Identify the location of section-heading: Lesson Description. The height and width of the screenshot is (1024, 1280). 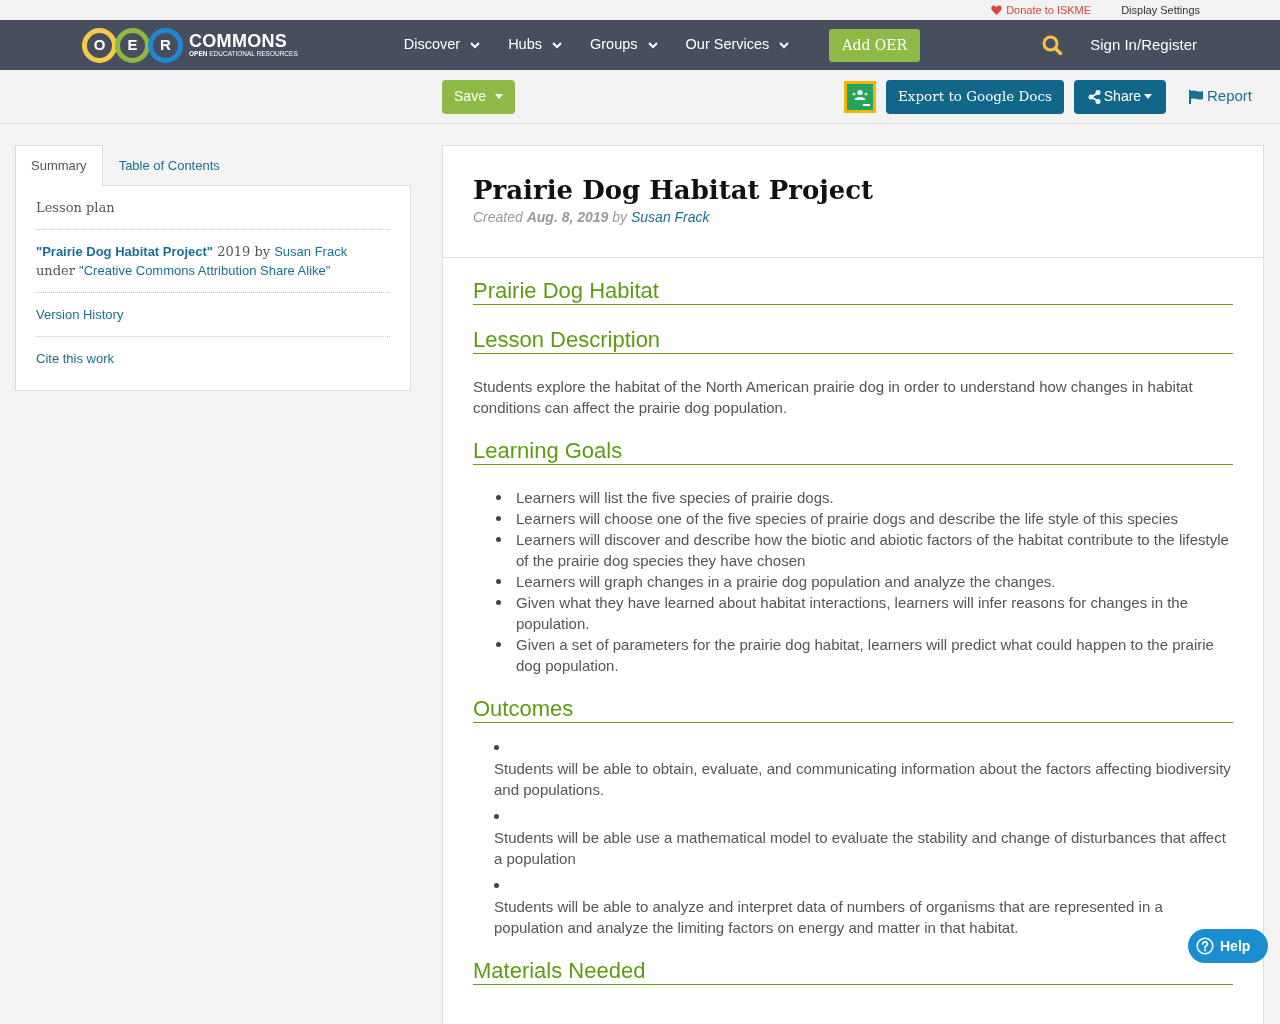
(853, 340).